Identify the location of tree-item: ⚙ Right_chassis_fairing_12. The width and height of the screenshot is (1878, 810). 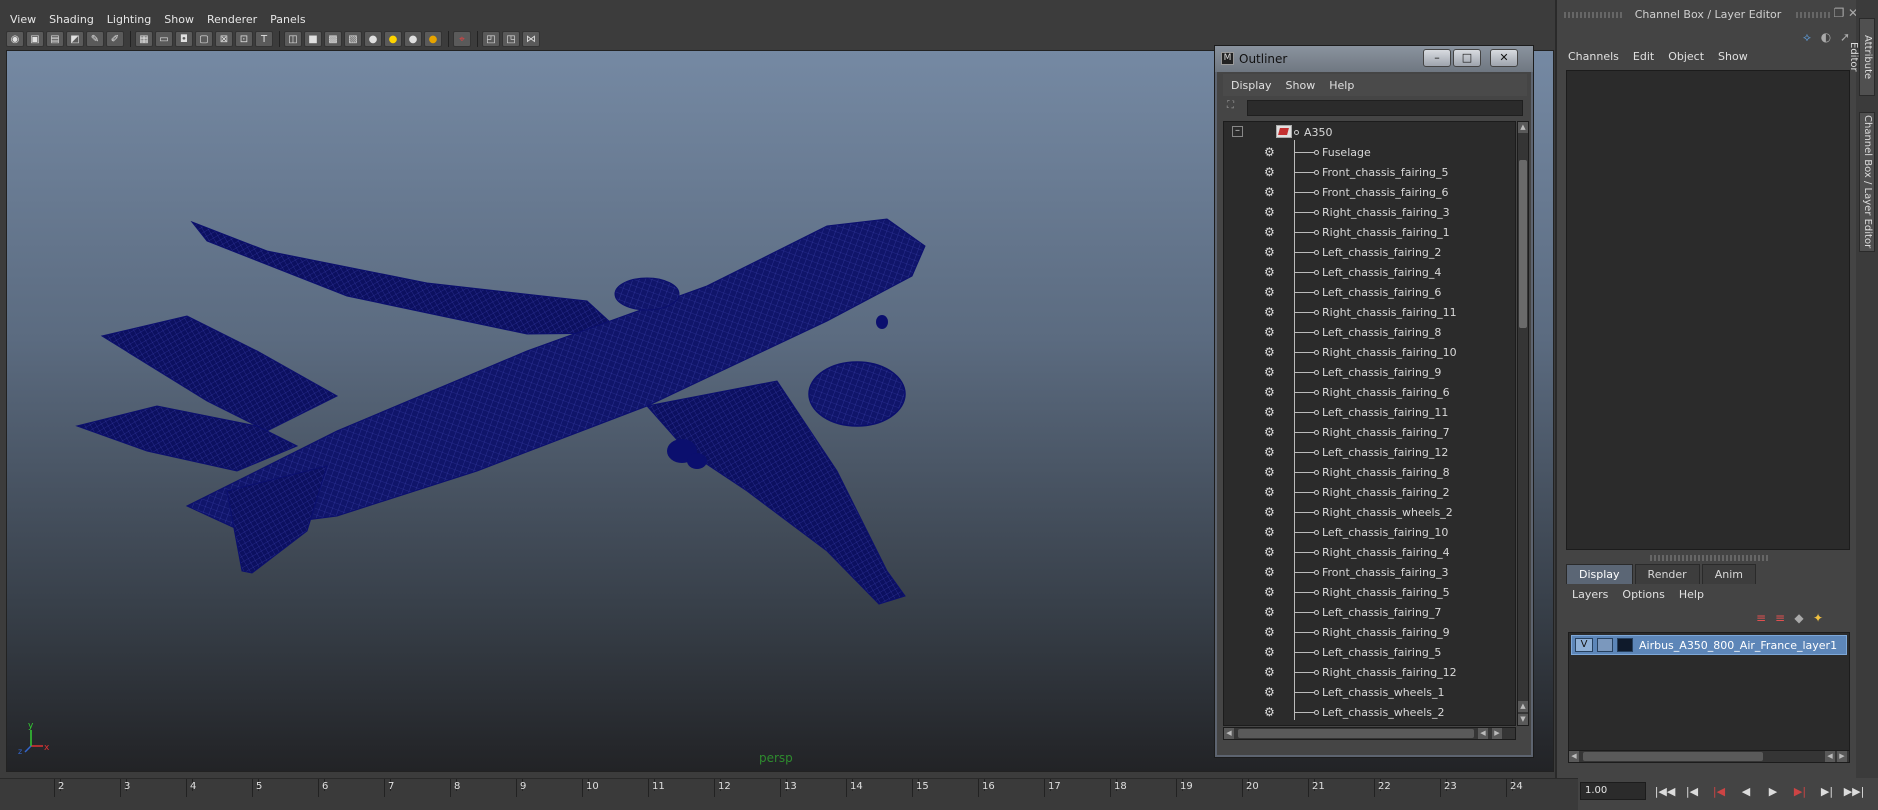
(1369, 672).